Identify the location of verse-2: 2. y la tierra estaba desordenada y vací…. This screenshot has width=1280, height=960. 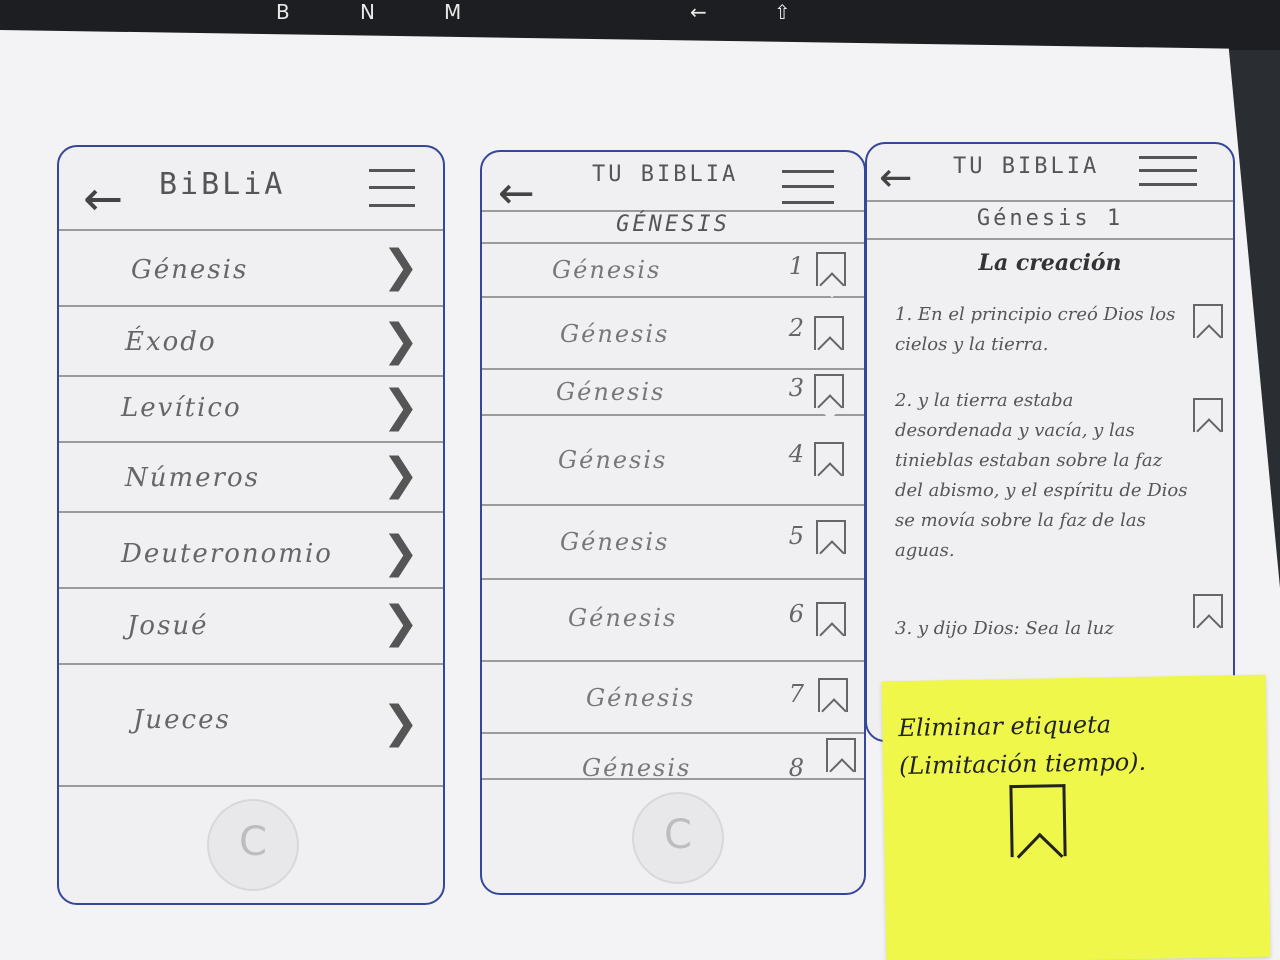
(1041, 475).